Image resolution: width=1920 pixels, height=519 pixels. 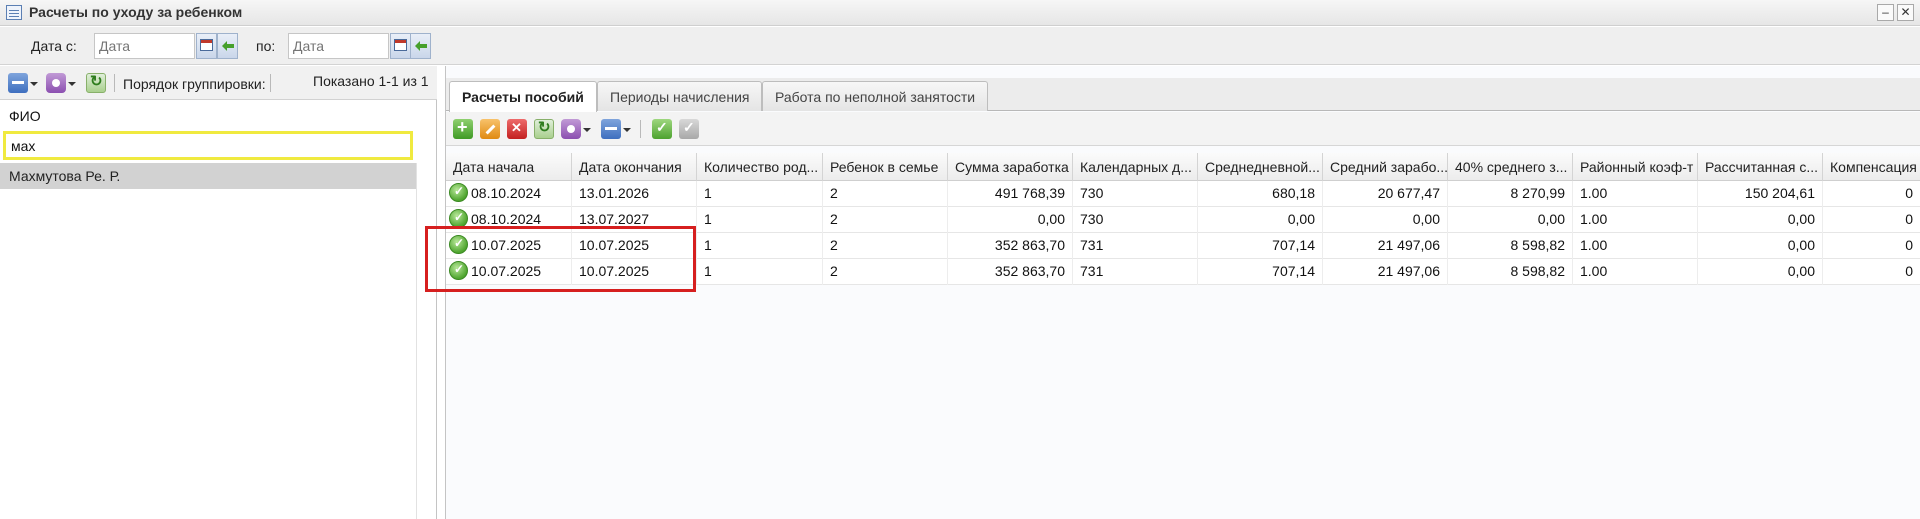 What do you see at coordinates (65, 176) in the screenshot?
I see `person-name: Махмутова Ре. Р.` at bounding box center [65, 176].